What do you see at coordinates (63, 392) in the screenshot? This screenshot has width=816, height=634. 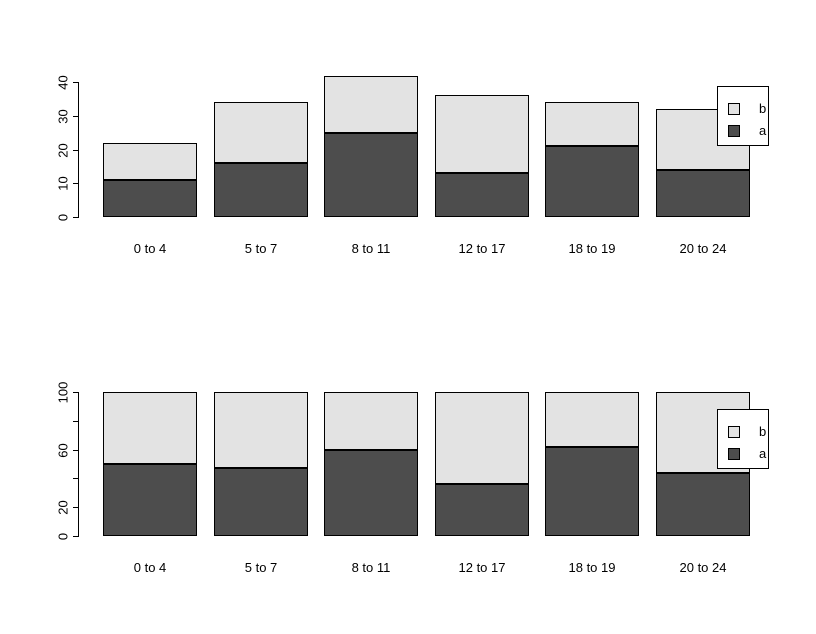 I see `y-axis-tick-label: 100` at bounding box center [63, 392].